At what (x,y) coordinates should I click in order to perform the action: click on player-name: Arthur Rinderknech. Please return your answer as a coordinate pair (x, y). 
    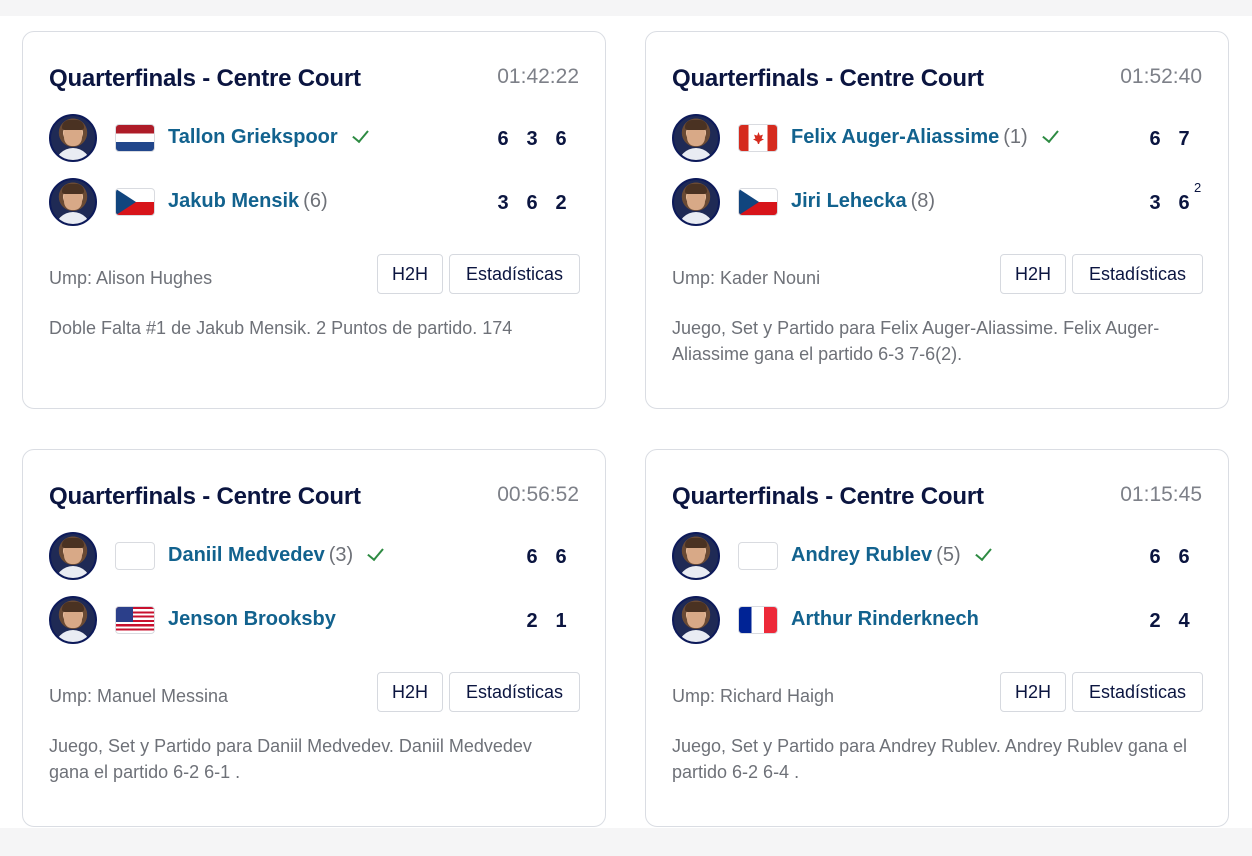
    Looking at the image, I should click on (885, 619).